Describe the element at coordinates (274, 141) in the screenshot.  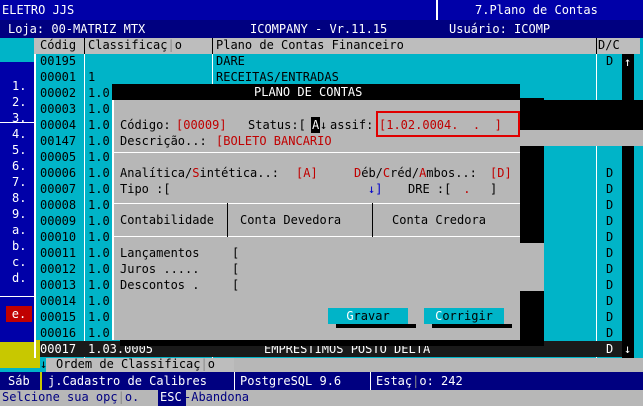
I see `descricao-field: [BOLETO BANCARIO` at that location.